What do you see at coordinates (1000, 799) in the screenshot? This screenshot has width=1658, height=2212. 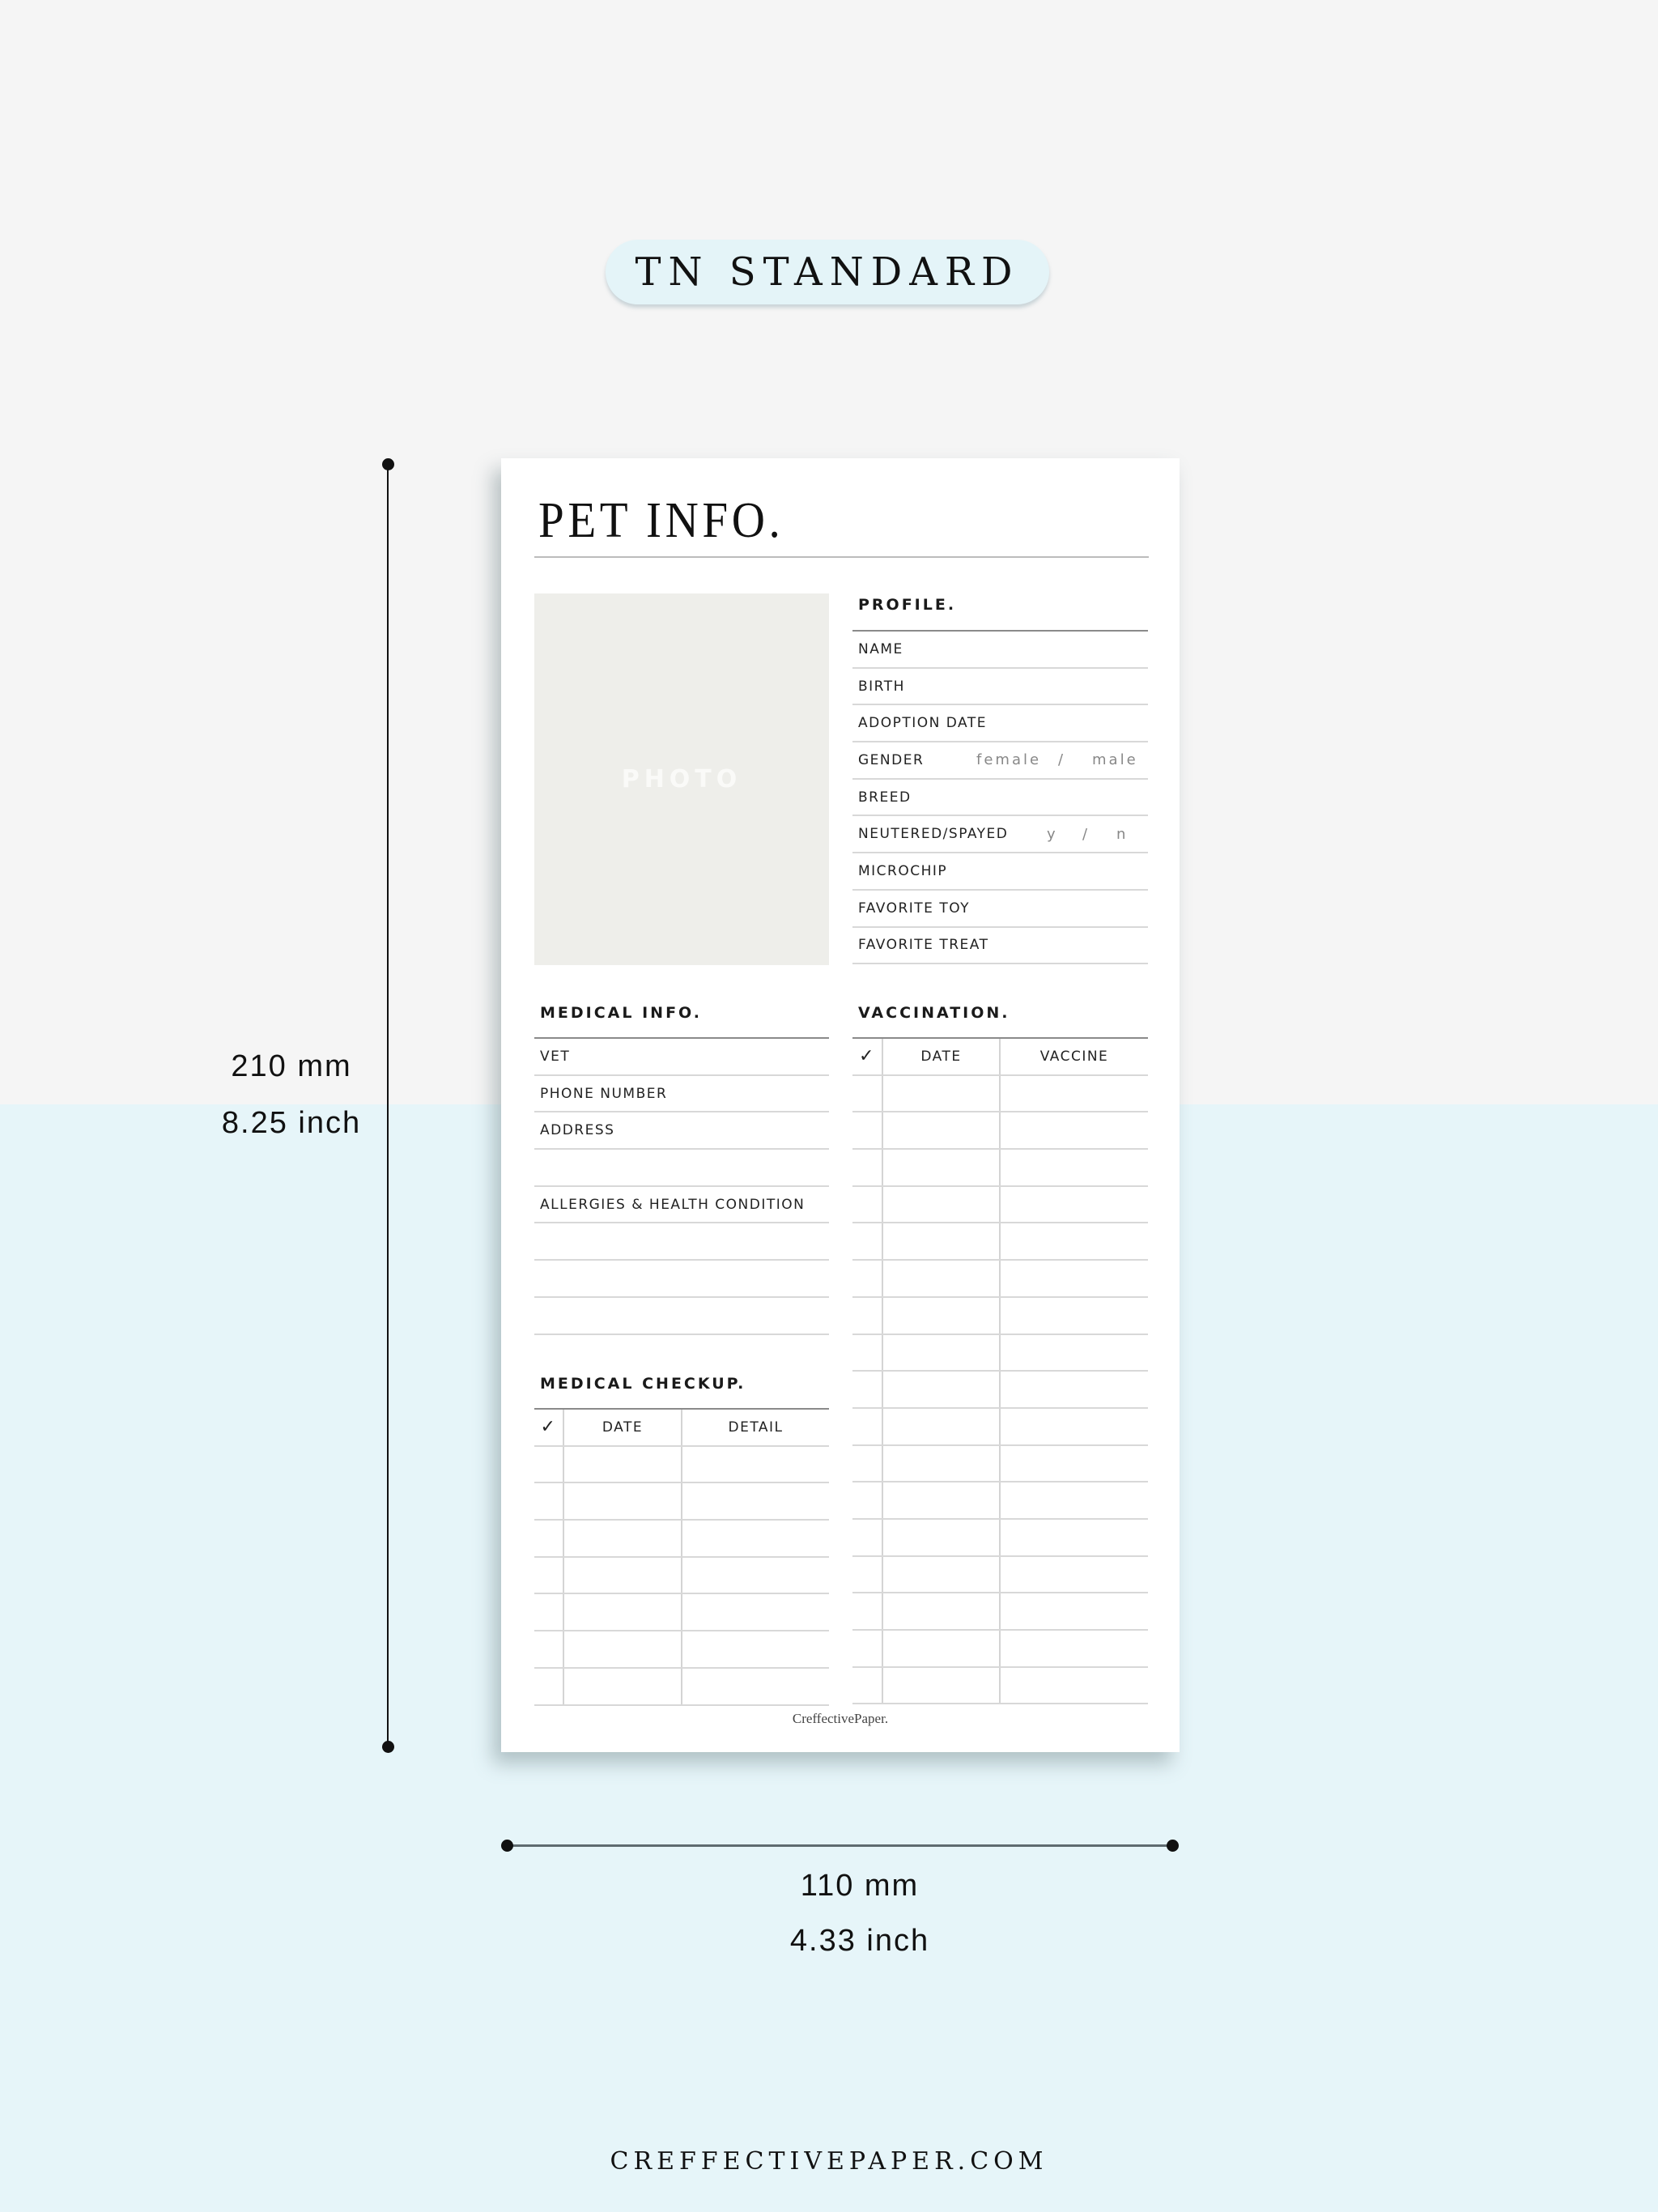 I see `profile-field-row: BREED` at bounding box center [1000, 799].